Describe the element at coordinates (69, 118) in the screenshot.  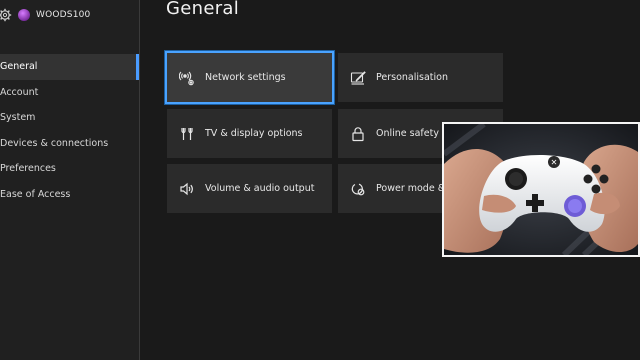
I see `sidebar-item-system: System` at that location.